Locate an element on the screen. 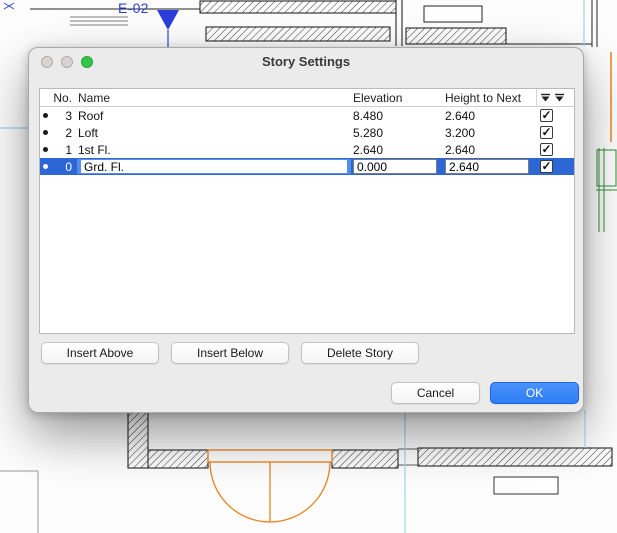 Image resolution: width=617 pixels, height=533 pixels. window-controls is located at coordinates (67, 62).